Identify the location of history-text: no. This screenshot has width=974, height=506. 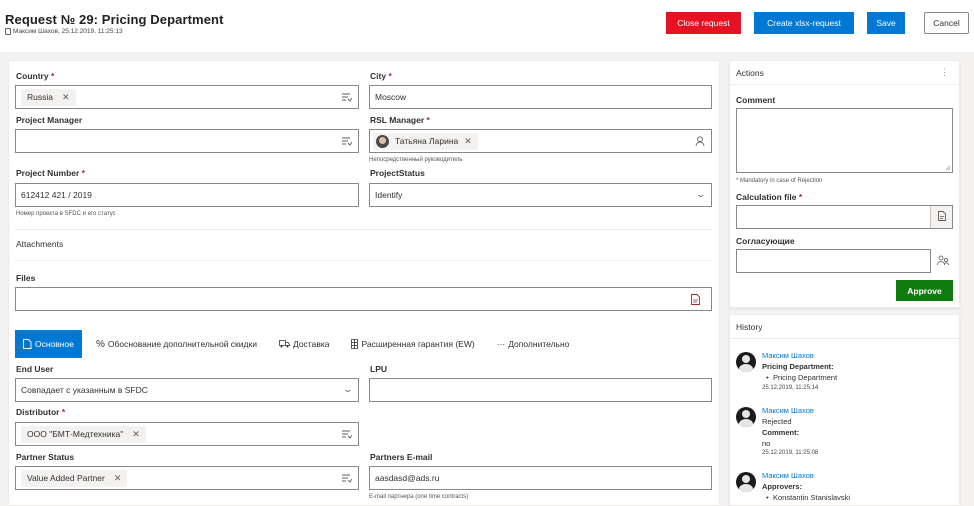
(766, 443).